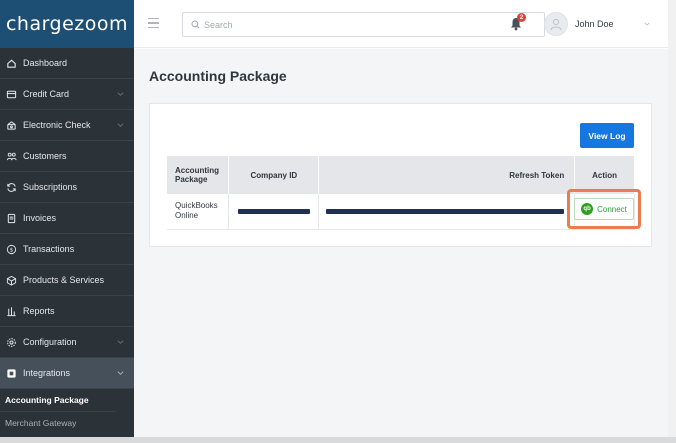 Image resolution: width=676 pixels, height=443 pixels. I want to click on sidebar-subitem-merchant-gateway: Merchant Gateway, so click(58, 422).